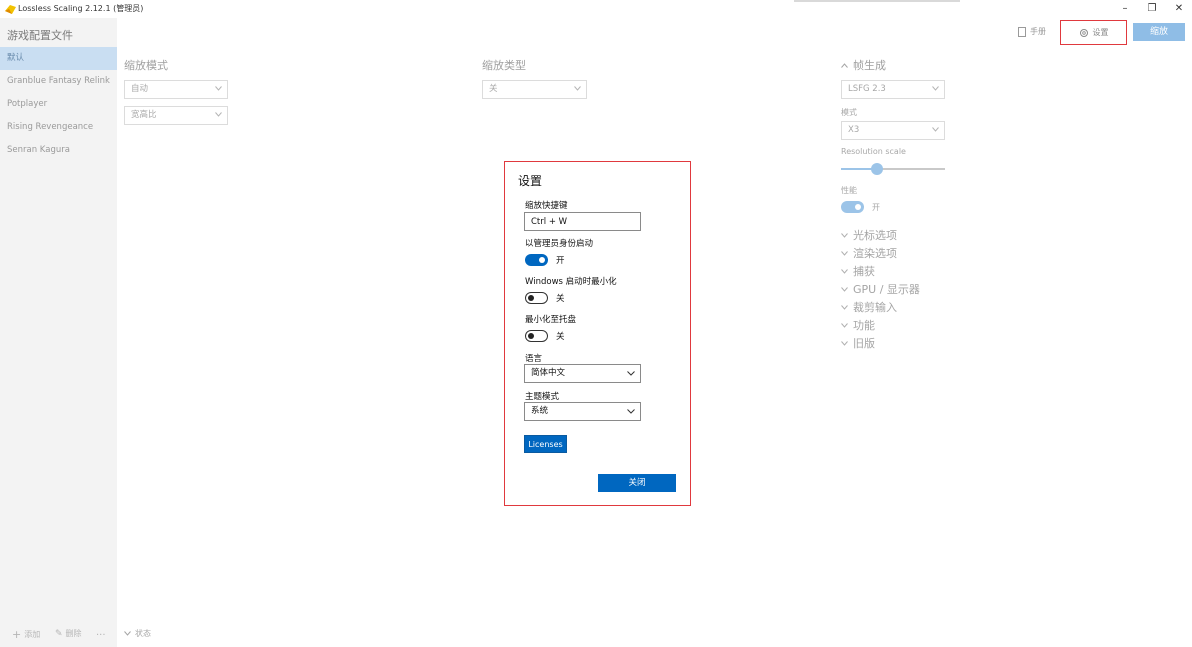 The width and height of the screenshot is (1192, 647). What do you see at coordinates (58, 127) in the screenshot?
I see `sidebar-item-rising-revengeance: Rising Revengeance` at bounding box center [58, 127].